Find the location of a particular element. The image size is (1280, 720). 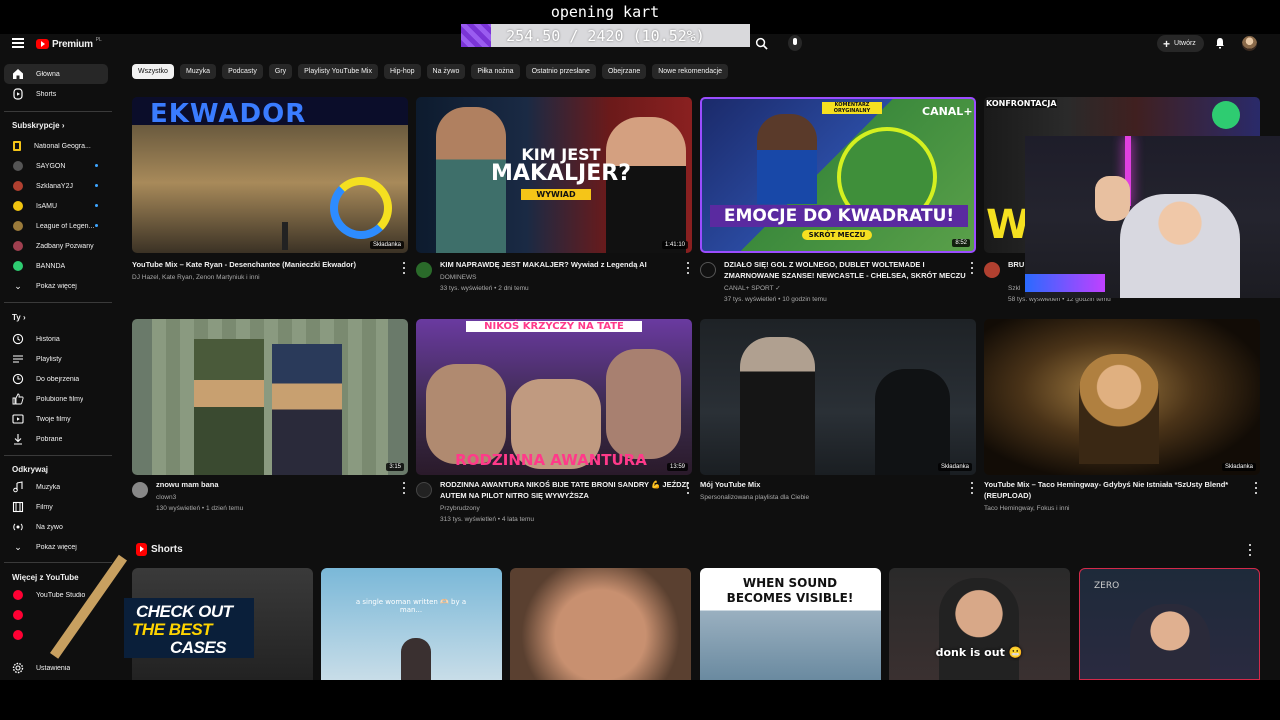

sidebar-item-watch-later: Do obejrzenia is located at coordinates (56, 379).